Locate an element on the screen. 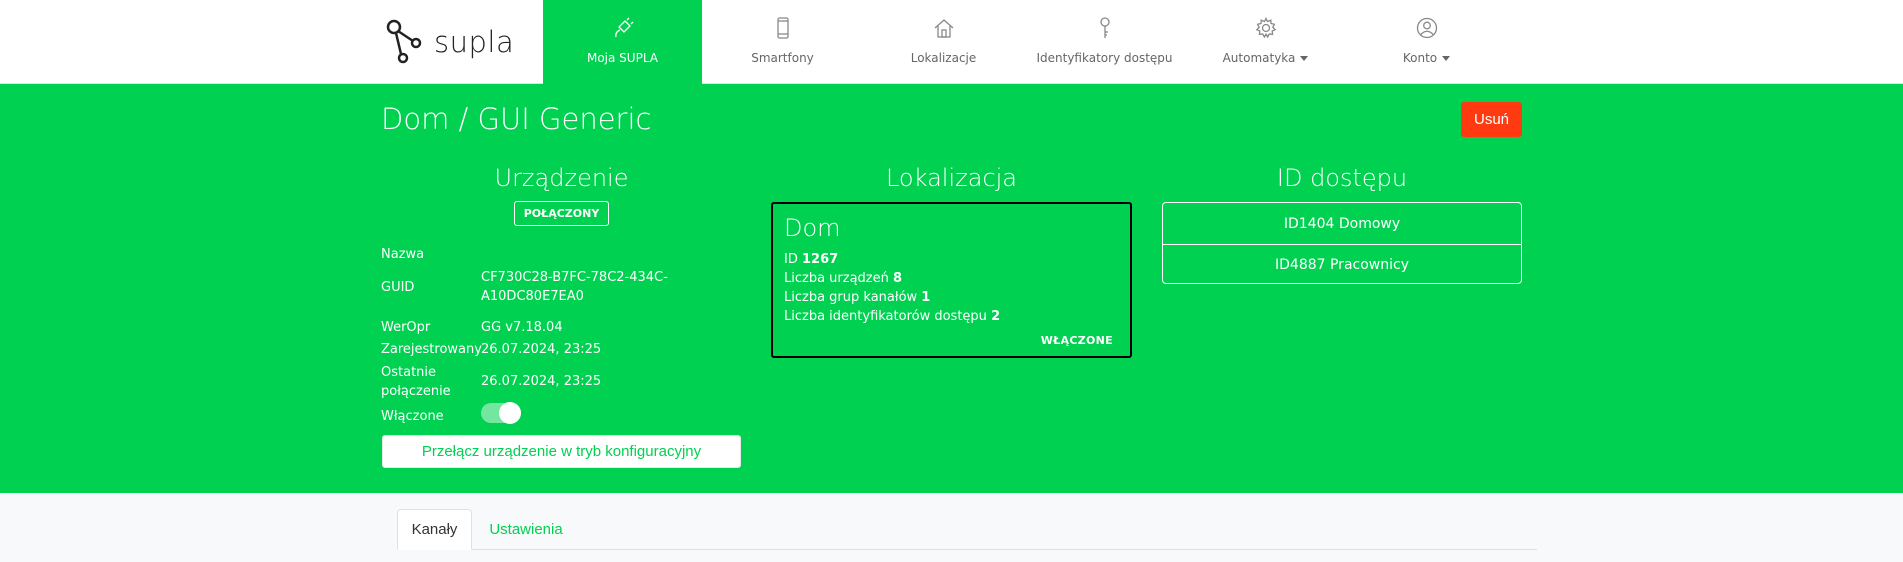  guid-value: CF730C28-B7FC-78C2-434C- A10DC80E7EA0 is located at coordinates (574, 287).